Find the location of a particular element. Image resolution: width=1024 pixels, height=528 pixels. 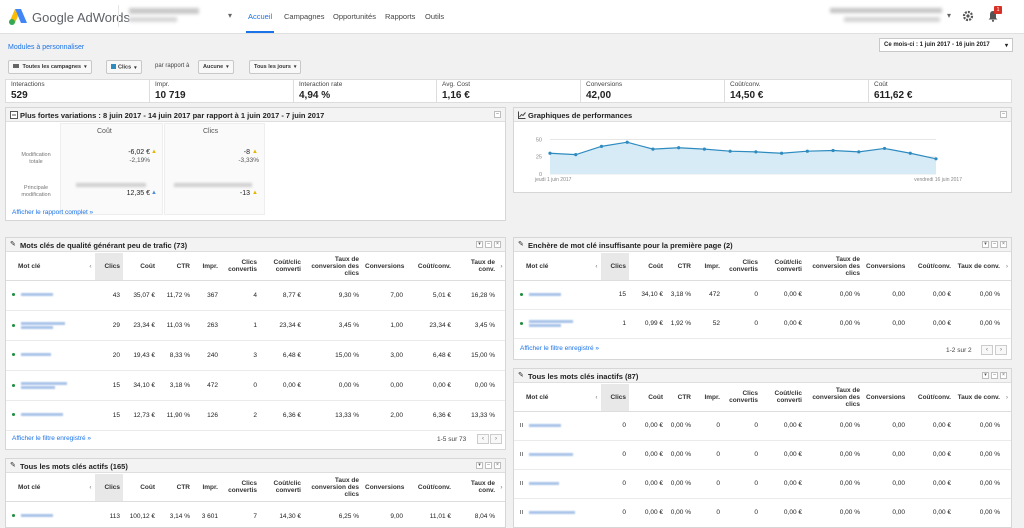

modules-link: Modules à personnaliser is located at coordinates (46, 47).